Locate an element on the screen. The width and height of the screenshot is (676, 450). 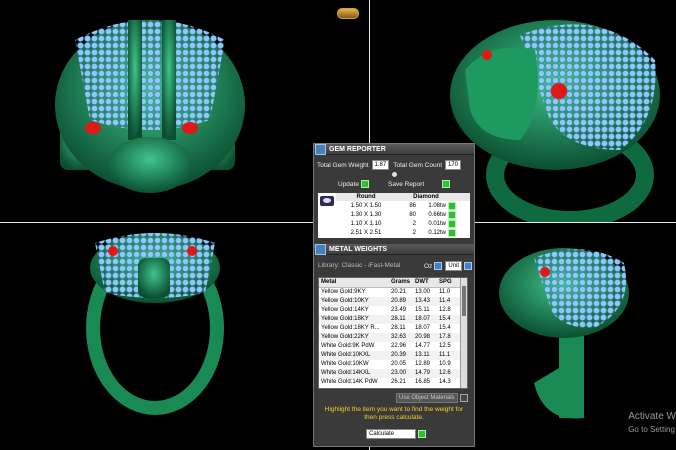
calculate-control: Calculate is located at coordinates (396, 434).